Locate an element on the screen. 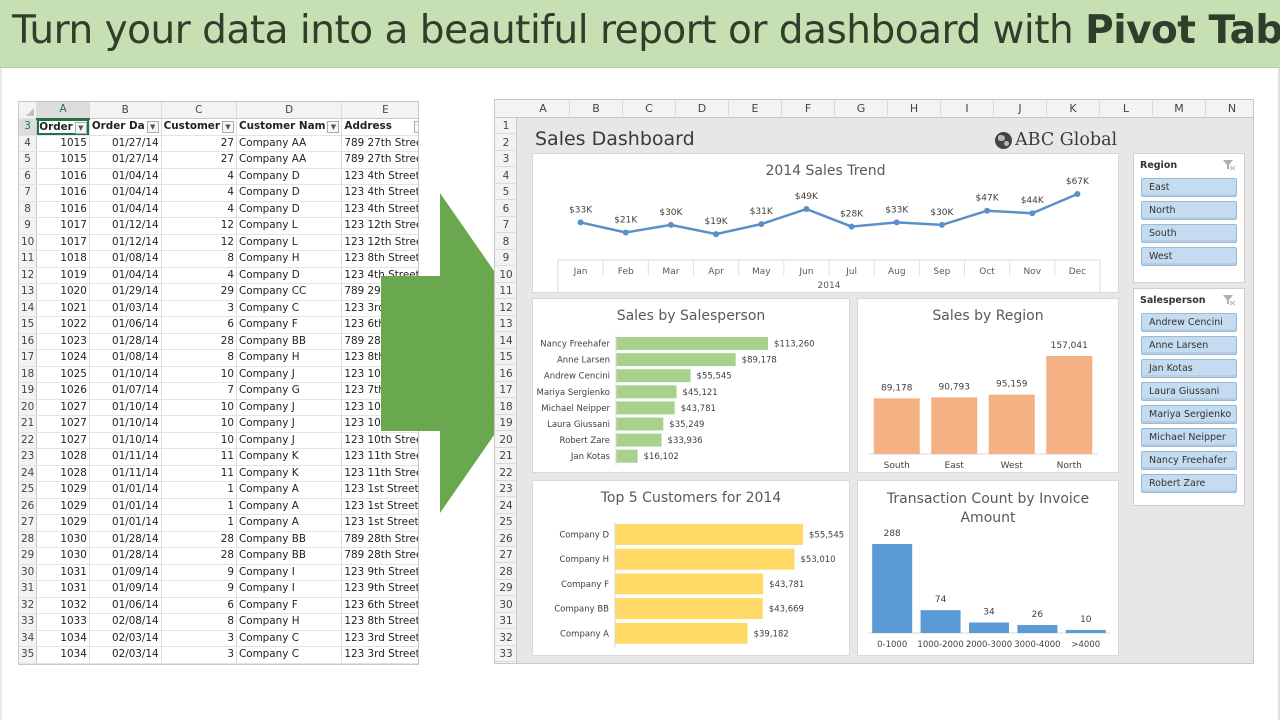  dashboard-column-header: H is located at coordinates (914, 109).